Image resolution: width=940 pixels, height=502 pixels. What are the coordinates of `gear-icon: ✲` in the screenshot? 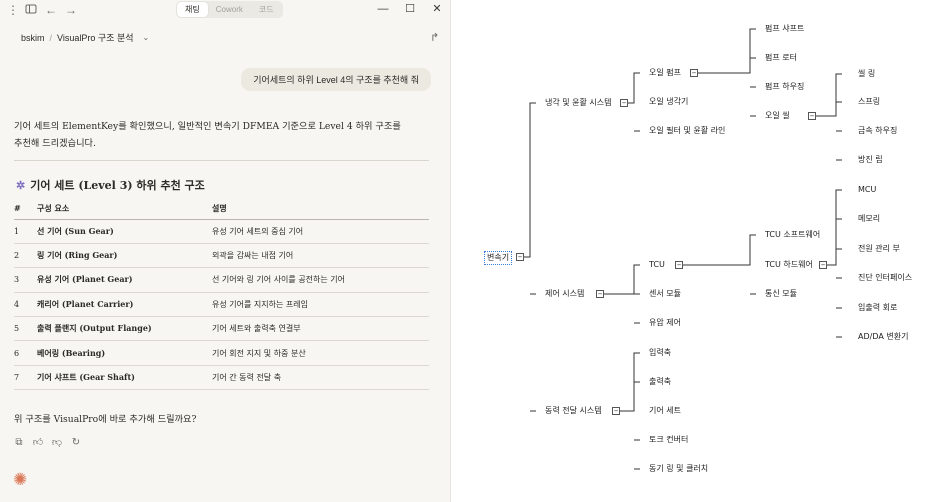 It's located at (21, 185).